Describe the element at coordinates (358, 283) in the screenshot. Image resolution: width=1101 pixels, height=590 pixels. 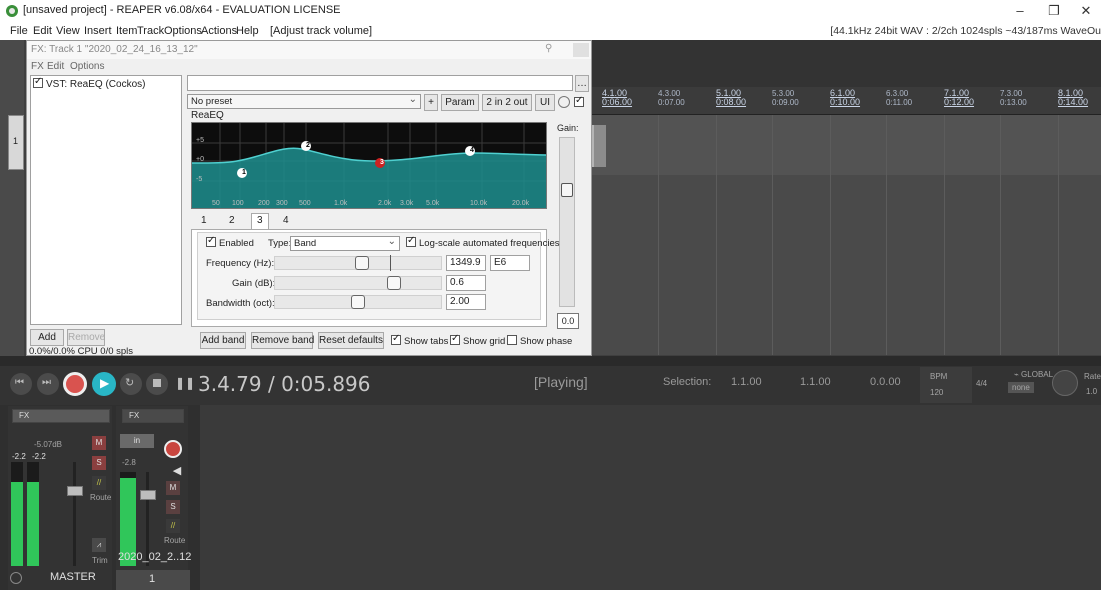
I see `gain-db-slider` at that location.